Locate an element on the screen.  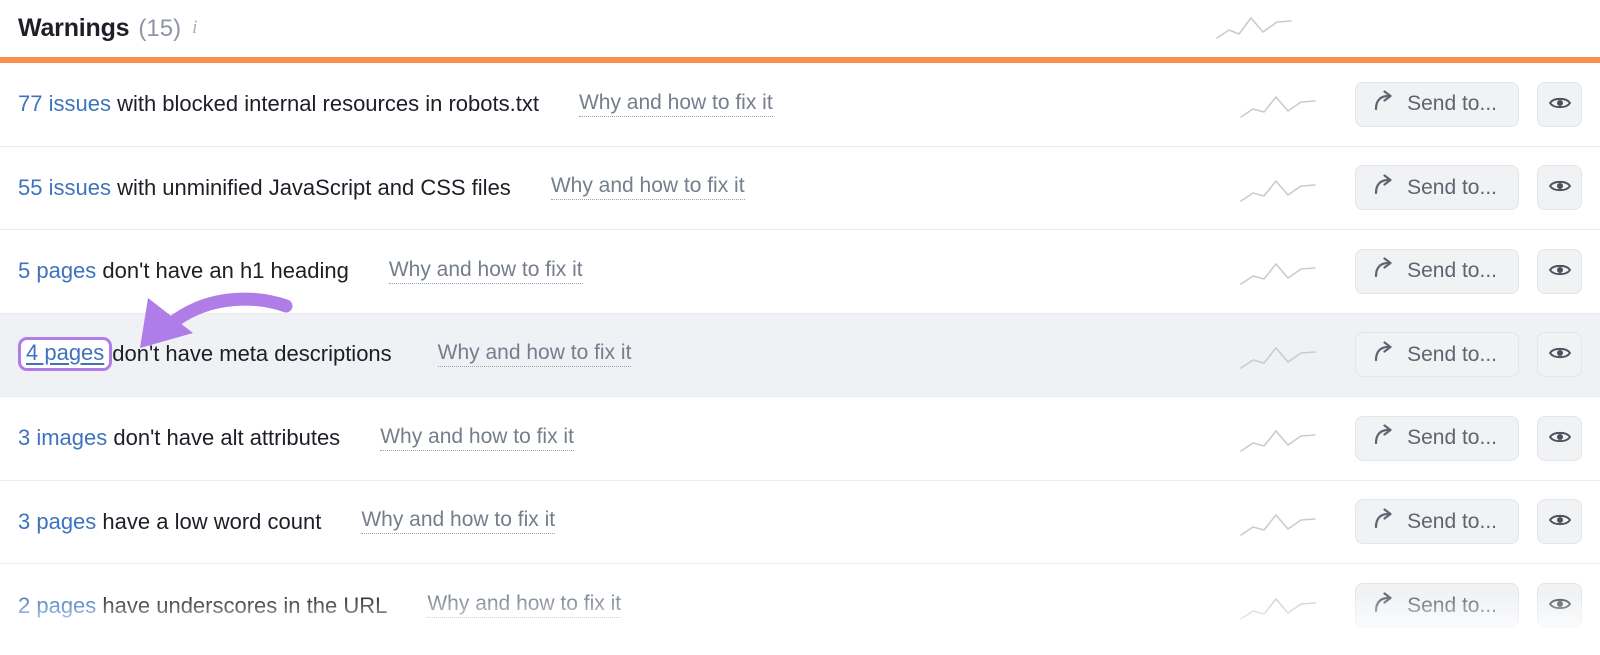
issue-count-link: 2 pages is located at coordinates (57, 605).